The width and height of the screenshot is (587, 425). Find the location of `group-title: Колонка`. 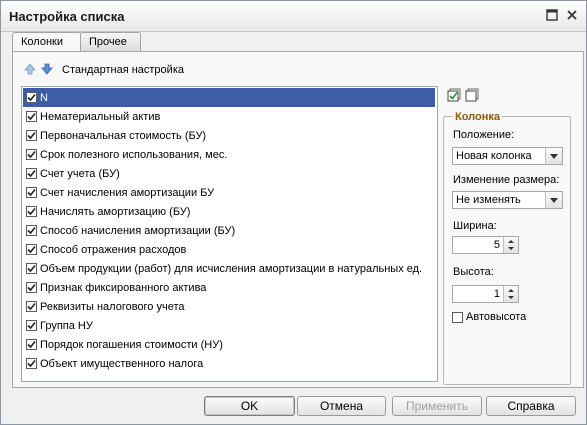

group-title: Колонка is located at coordinates (477, 117).